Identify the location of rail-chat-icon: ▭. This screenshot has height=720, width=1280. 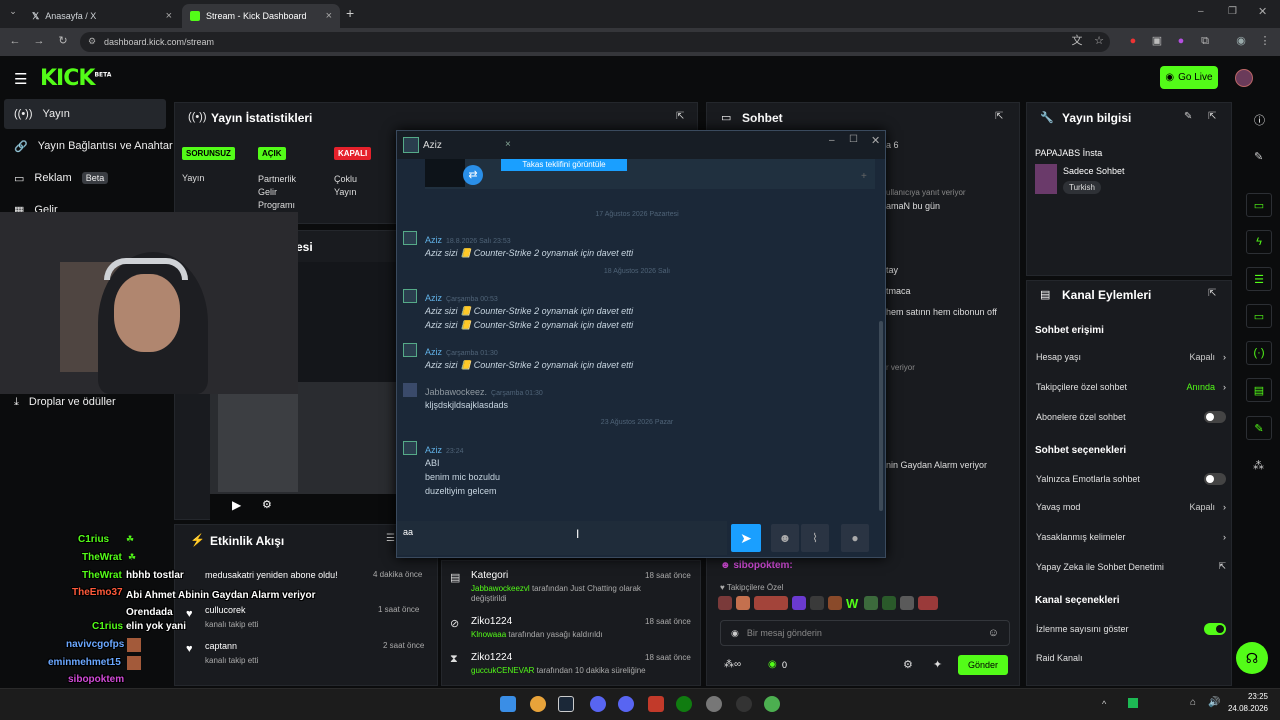
(1259, 316).